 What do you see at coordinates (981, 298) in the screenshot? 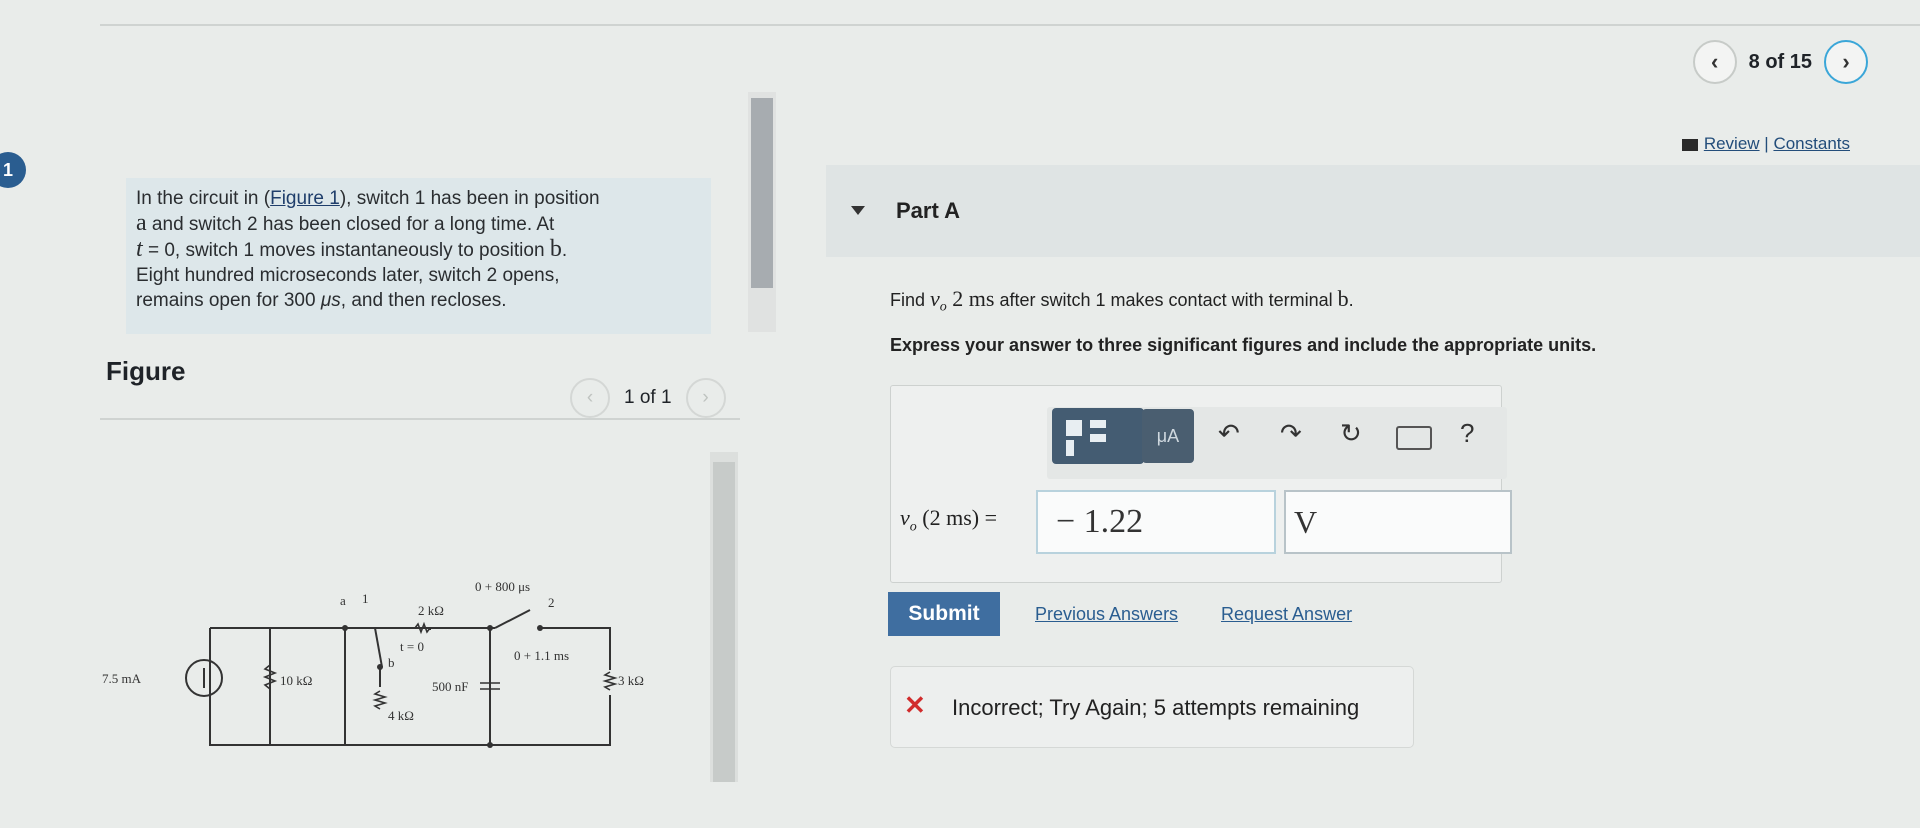
I see `time-unit: ms` at bounding box center [981, 298].